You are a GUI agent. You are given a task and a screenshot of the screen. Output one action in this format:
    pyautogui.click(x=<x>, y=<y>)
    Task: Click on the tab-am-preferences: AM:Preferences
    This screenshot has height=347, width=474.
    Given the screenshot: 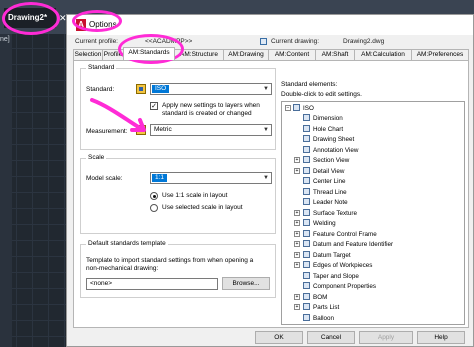 What is the action you would take?
    pyautogui.click(x=440, y=54)
    